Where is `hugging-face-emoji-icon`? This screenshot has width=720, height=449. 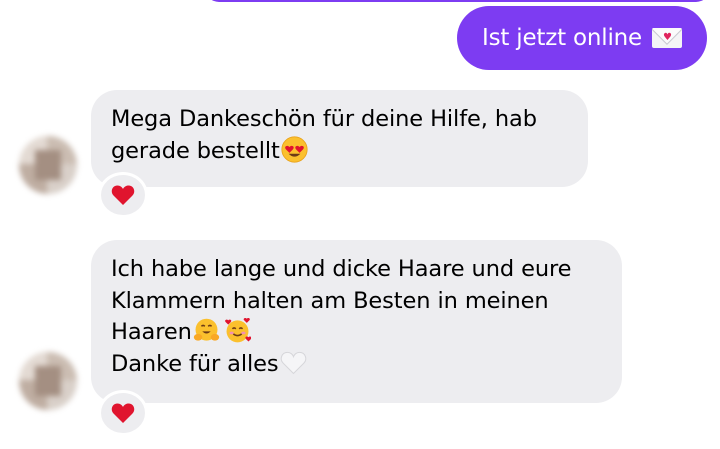
hugging-face-emoji-icon is located at coordinates (206, 329).